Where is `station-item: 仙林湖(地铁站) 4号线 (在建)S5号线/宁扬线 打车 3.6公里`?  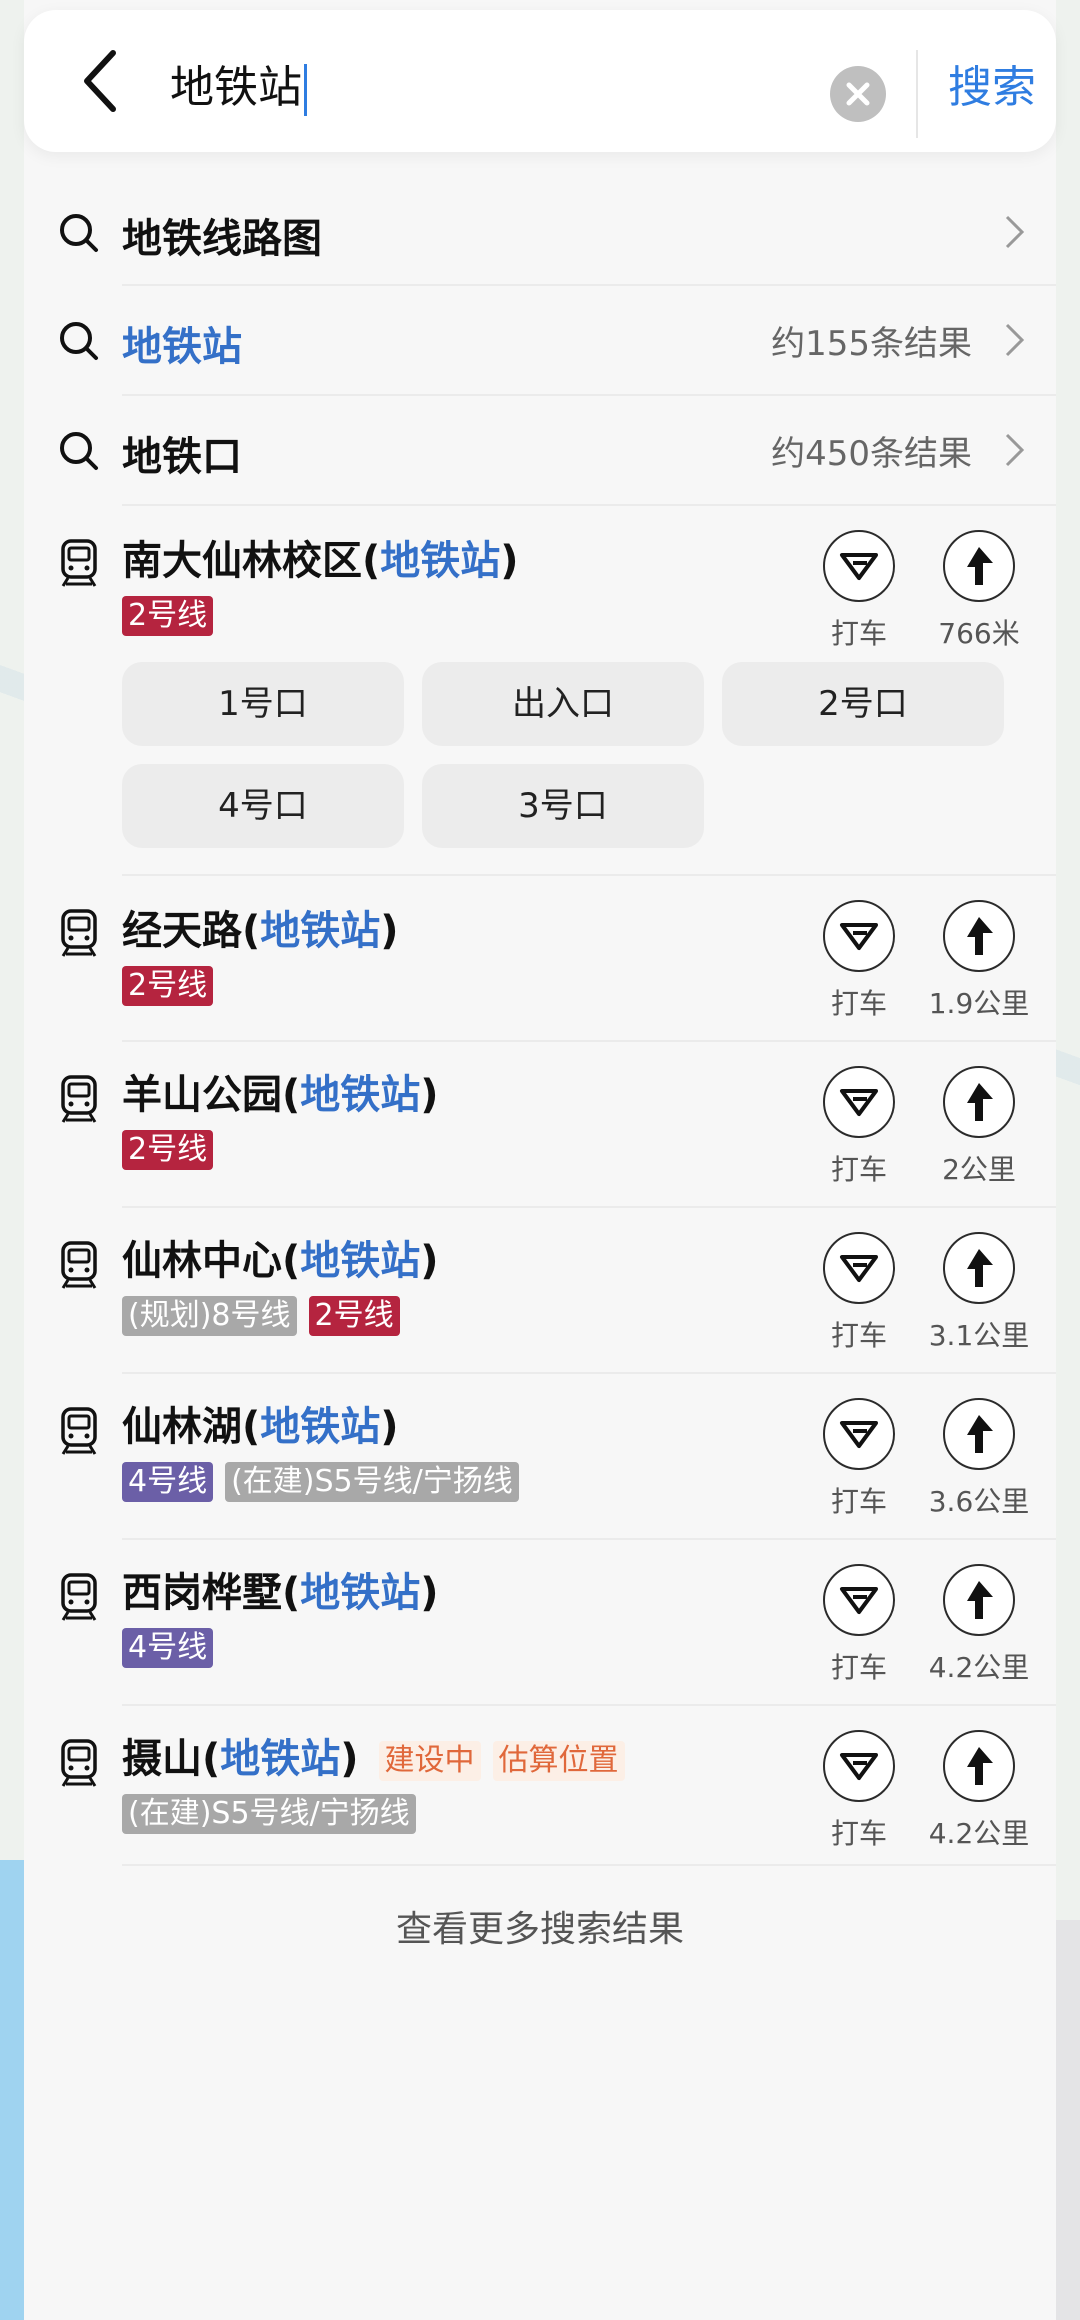 station-item: 仙林湖(地铁站) 4号线 (在建)S5号线/宁扬线 打车 3.6公里 is located at coordinates (540, 1456).